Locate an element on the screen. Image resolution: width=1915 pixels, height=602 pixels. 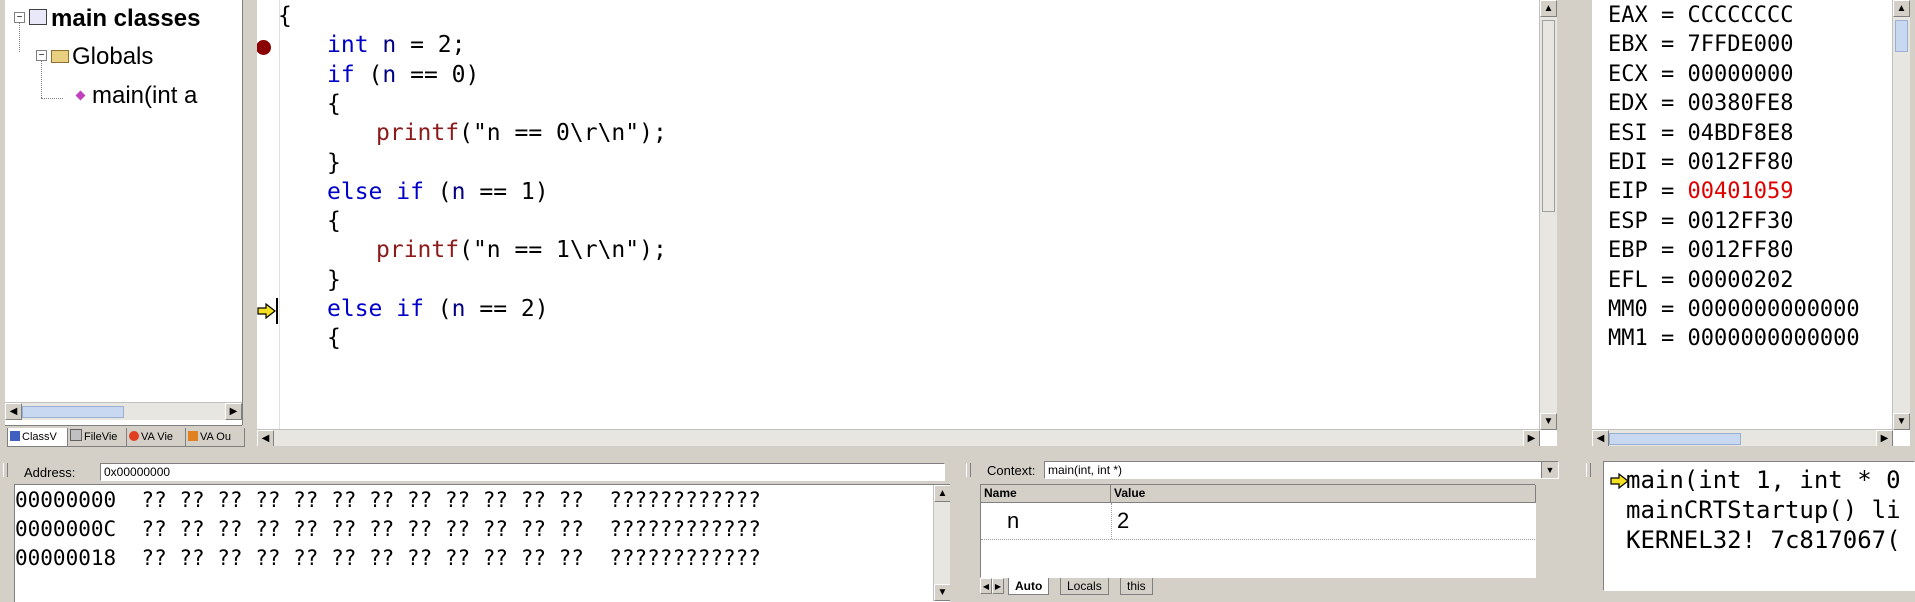
register-row: EDI = 0012FF80 is located at coordinates (1700, 162).